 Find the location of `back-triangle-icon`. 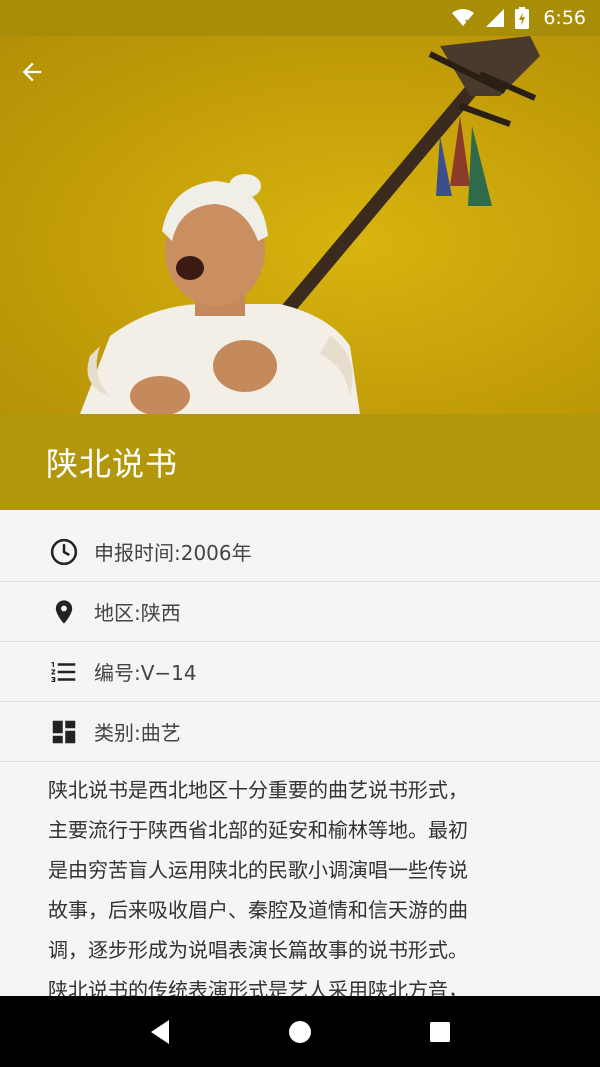

back-triangle-icon is located at coordinates (160, 1031).